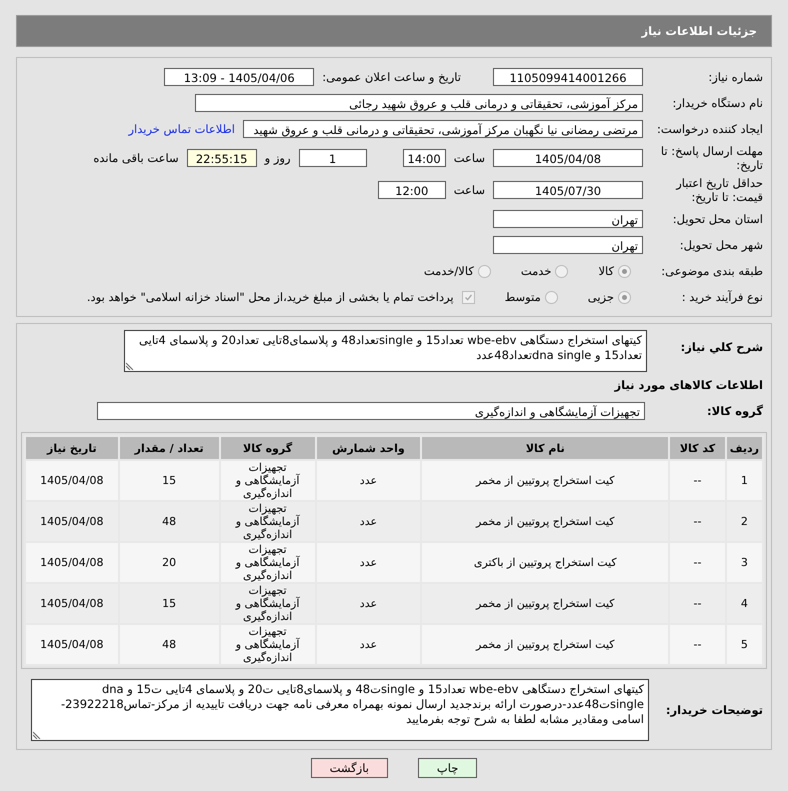  What do you see at coordinates (391, 77) in the screenshot?
I see `field-label: تاریخ و ساعت اعلان عمومی:` at bounding box center [391, 77].